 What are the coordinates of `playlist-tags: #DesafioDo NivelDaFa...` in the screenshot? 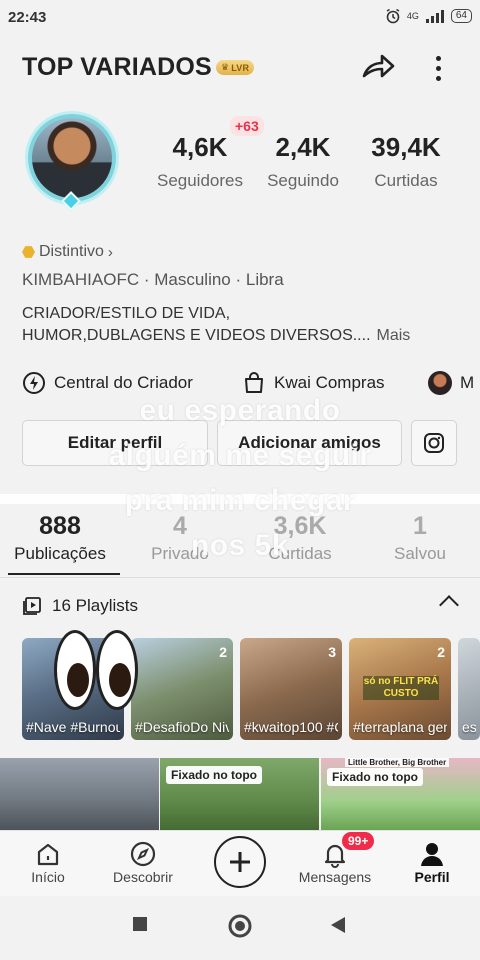 It's located at (182, 727).